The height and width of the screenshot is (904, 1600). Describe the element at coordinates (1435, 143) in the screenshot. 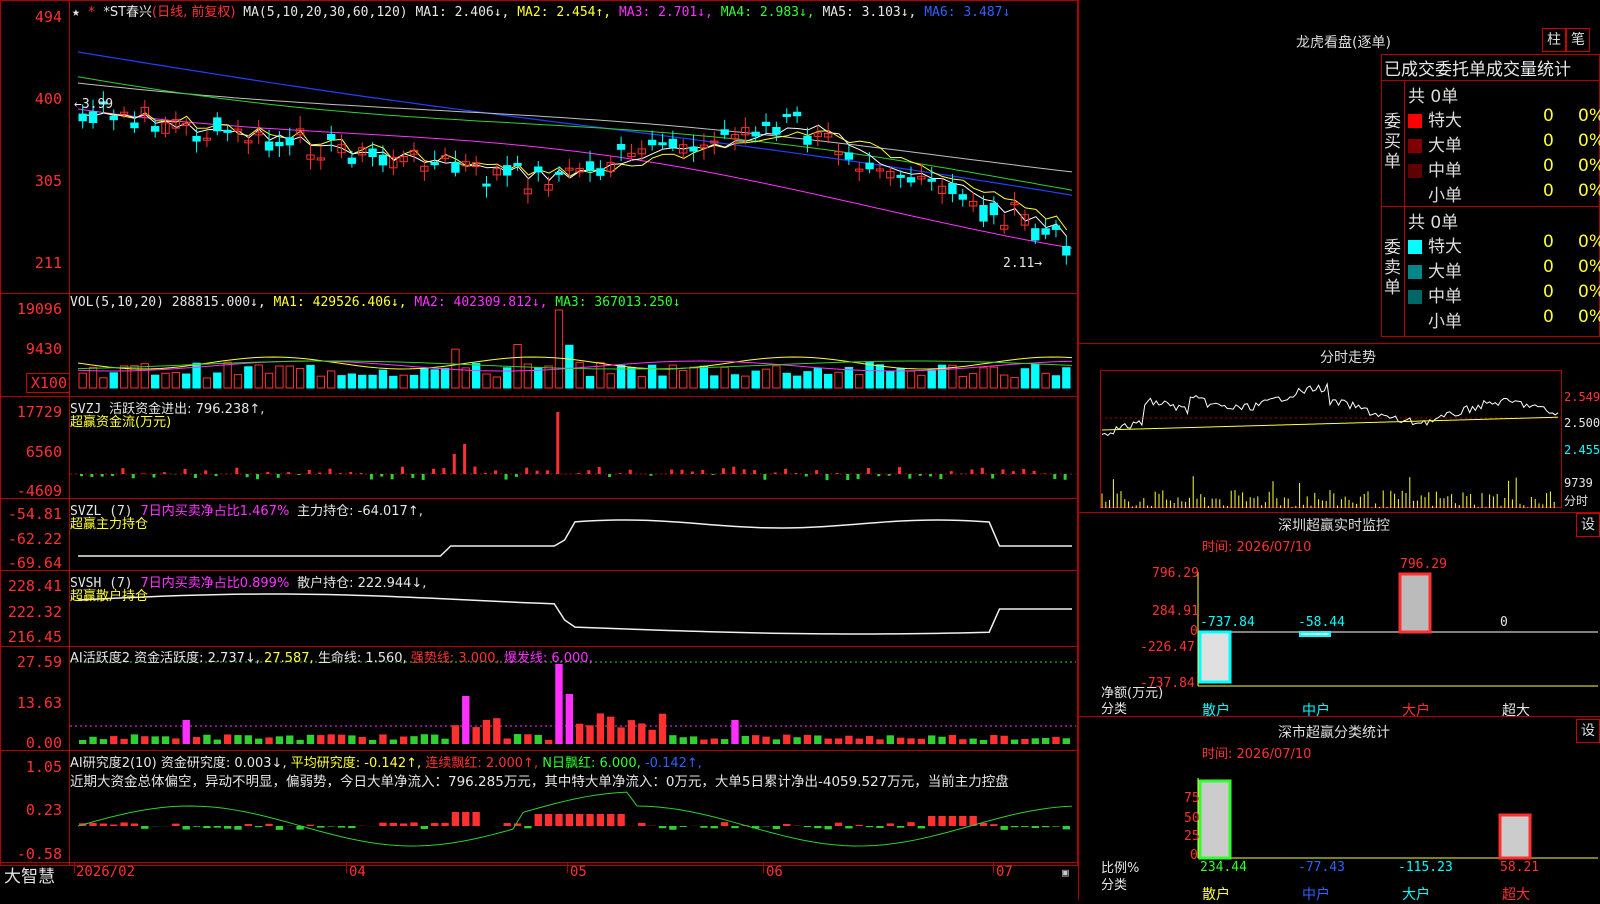

I see `buy-row: 大单` at that location.